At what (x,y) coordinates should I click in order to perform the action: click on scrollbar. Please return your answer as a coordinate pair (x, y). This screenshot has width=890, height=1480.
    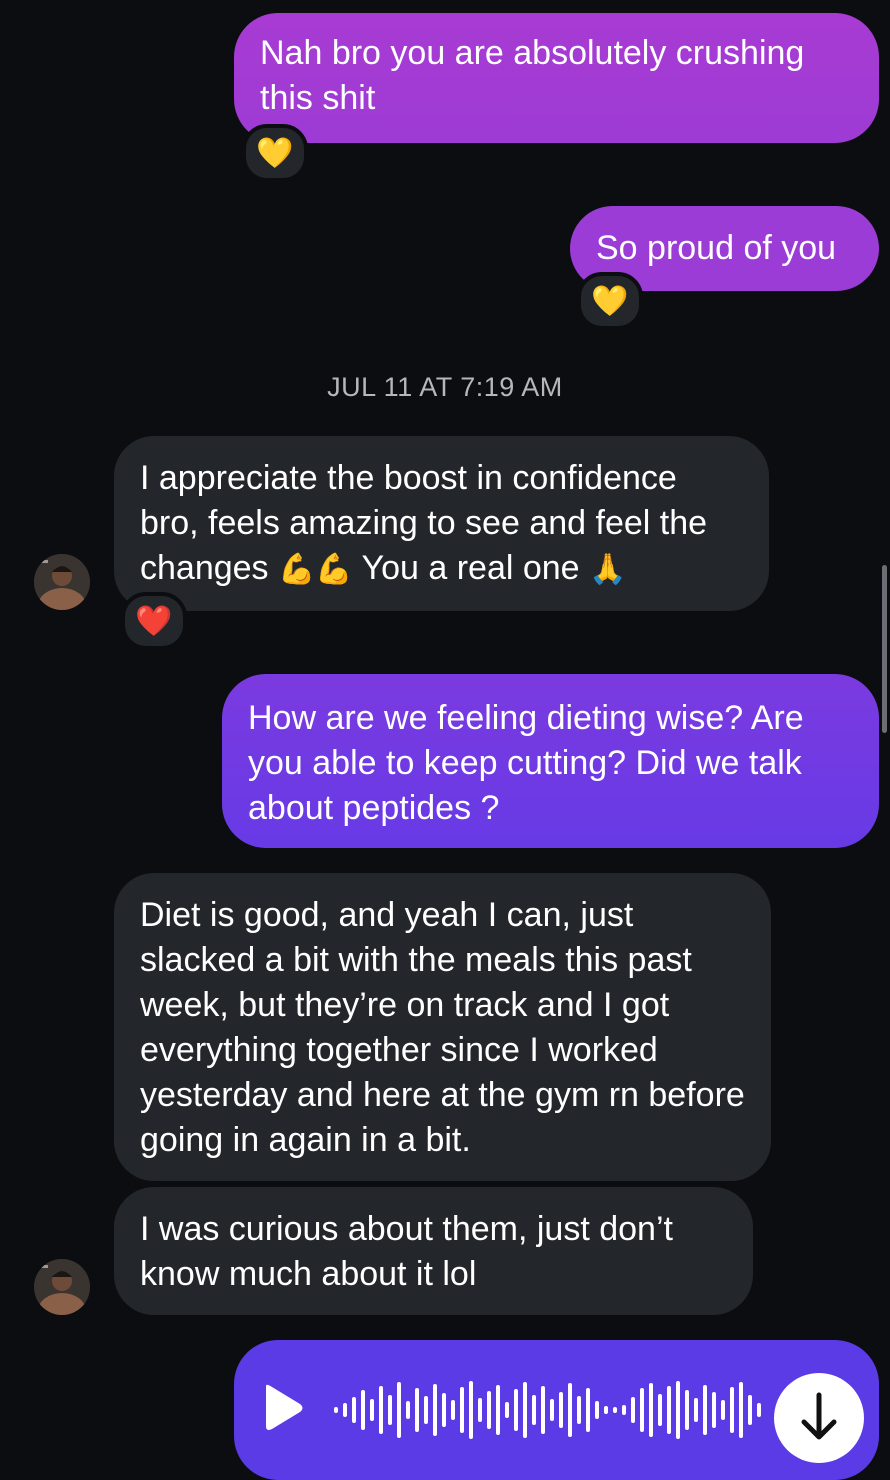
    Looking at the image, I should click on (884, 649).